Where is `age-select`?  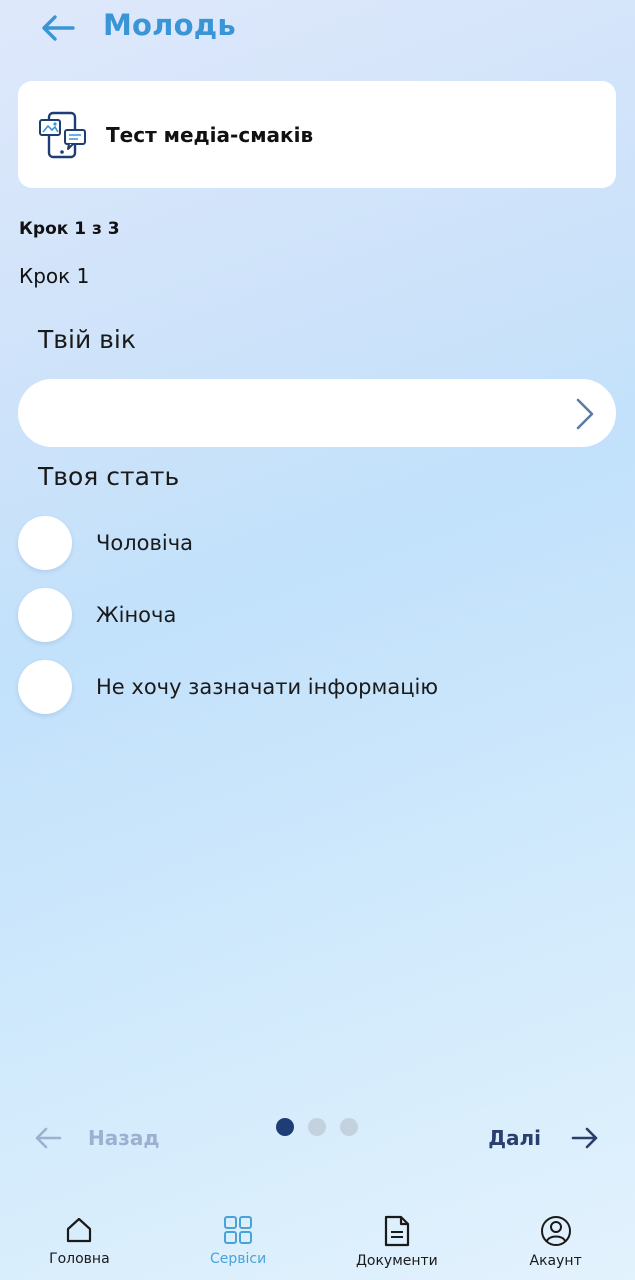
age-select is located at coordinates (317, 413).